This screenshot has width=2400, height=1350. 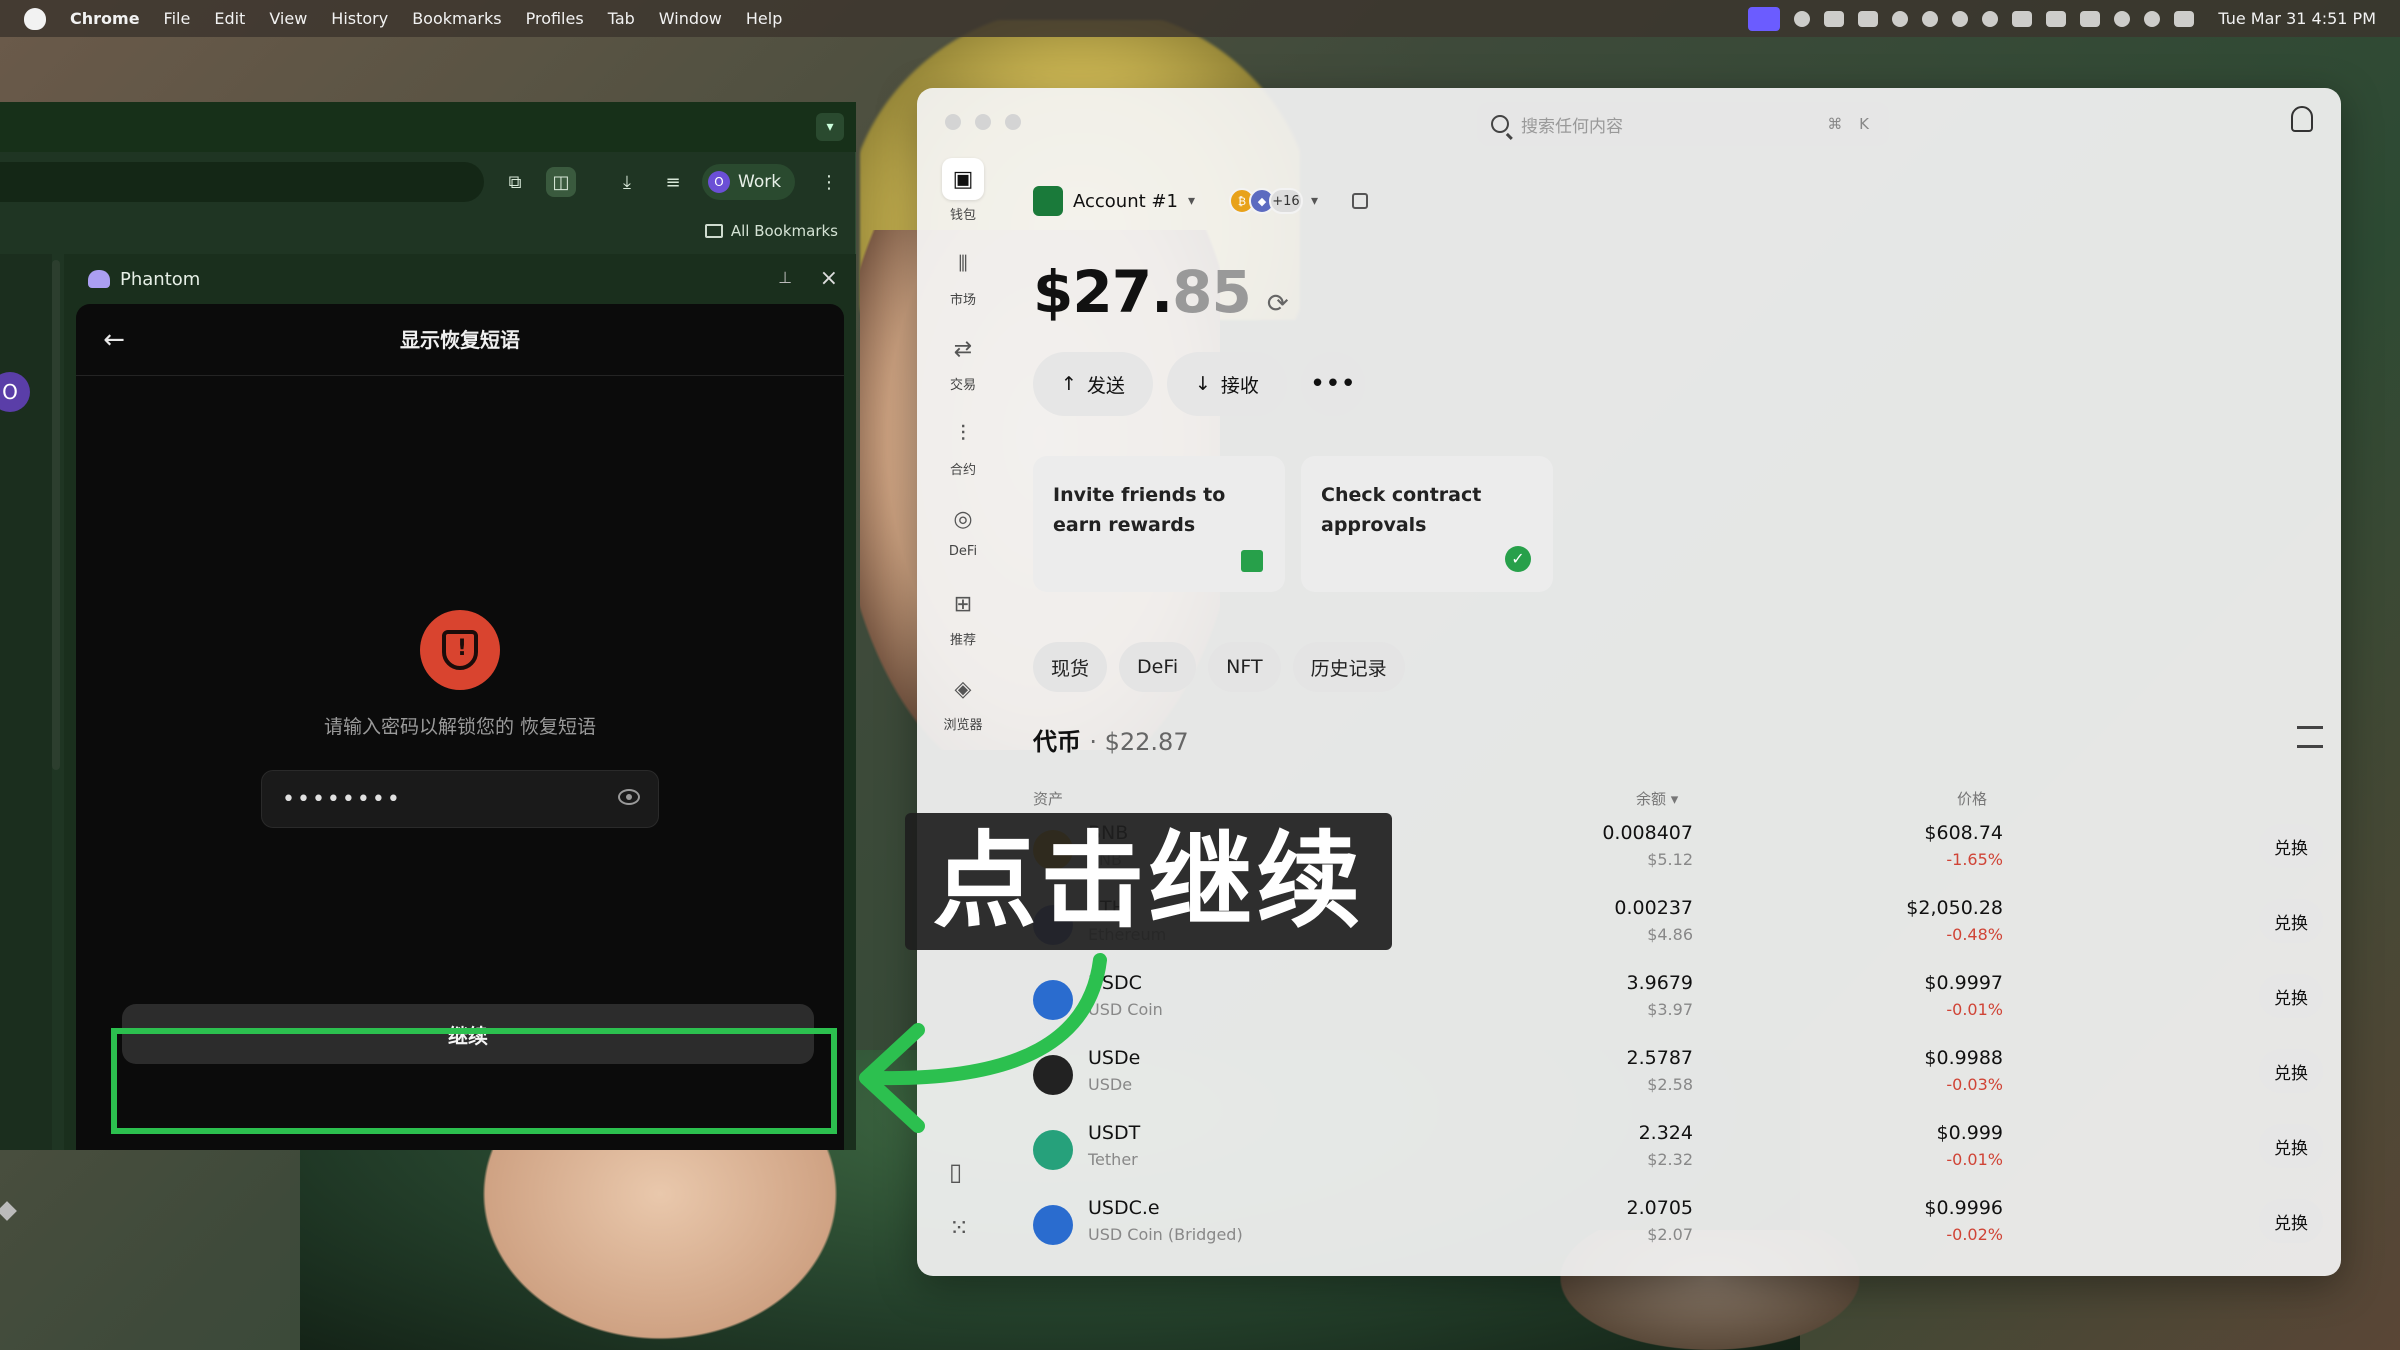 I want to click on nav-item-market: ⫴ 市场, so click(x=963, y=280).